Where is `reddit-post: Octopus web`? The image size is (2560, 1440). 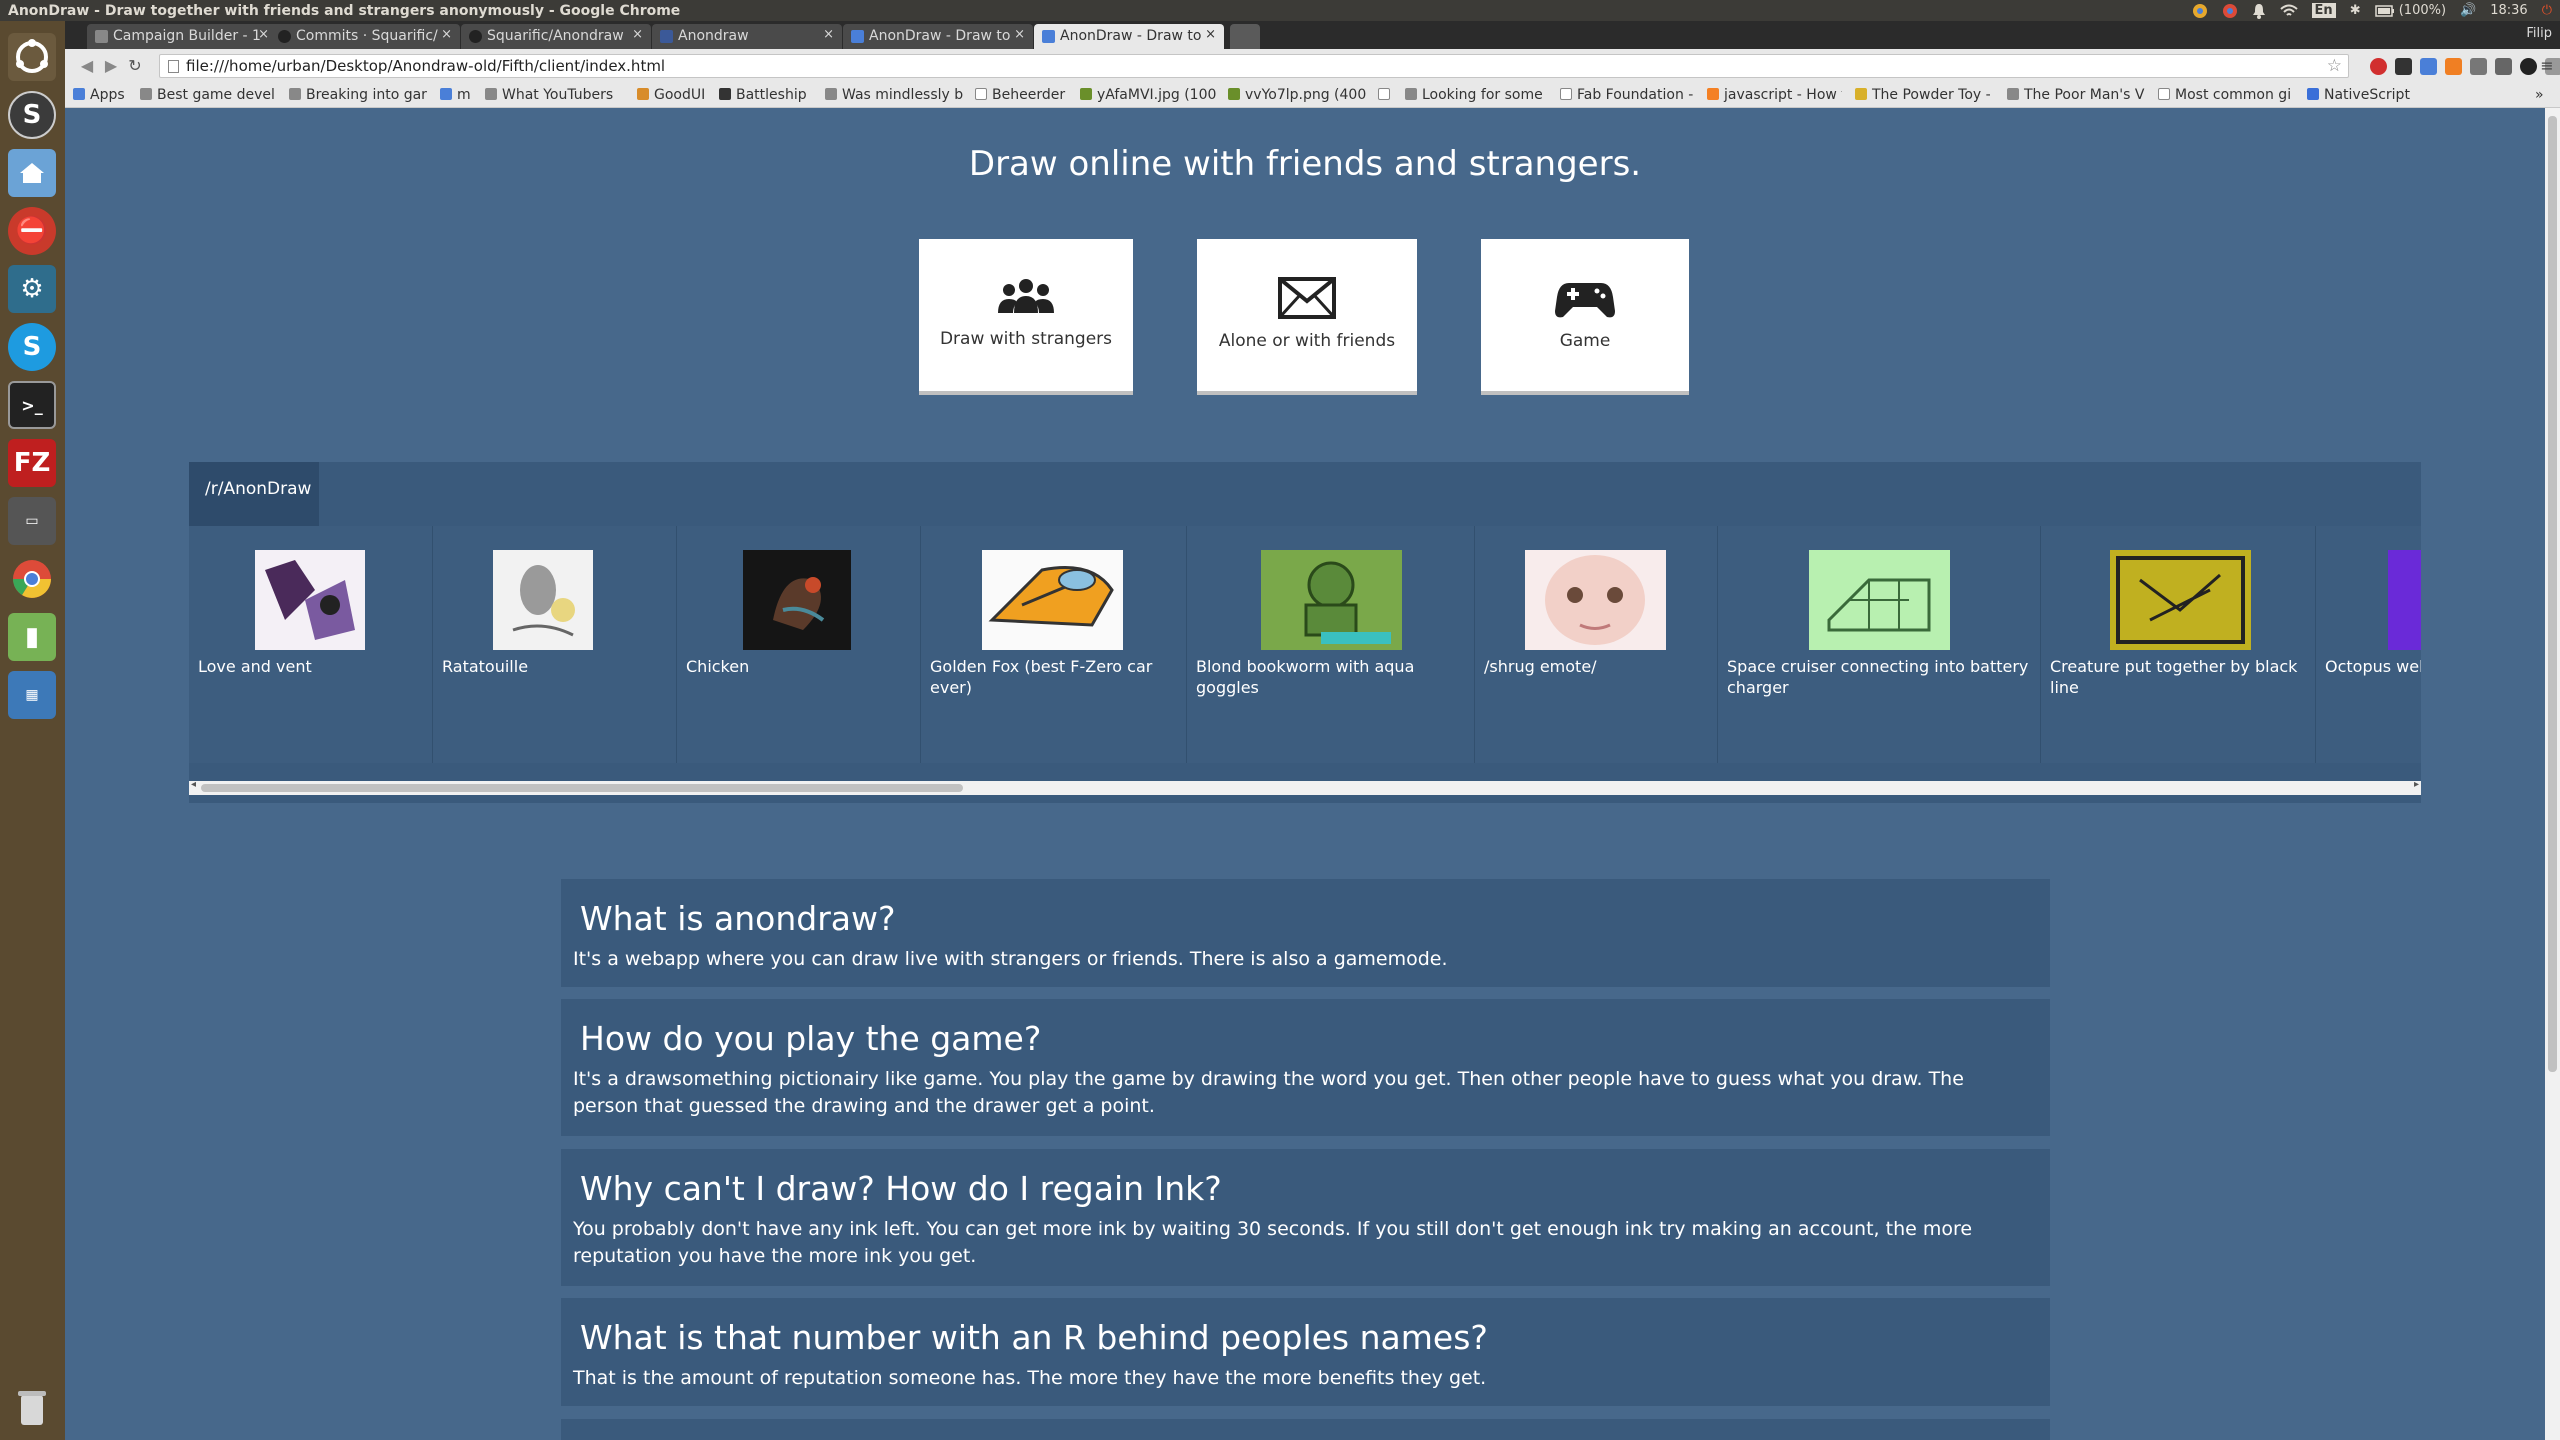
reddit-post: Octopus web is located at coordinates (2368, 644).